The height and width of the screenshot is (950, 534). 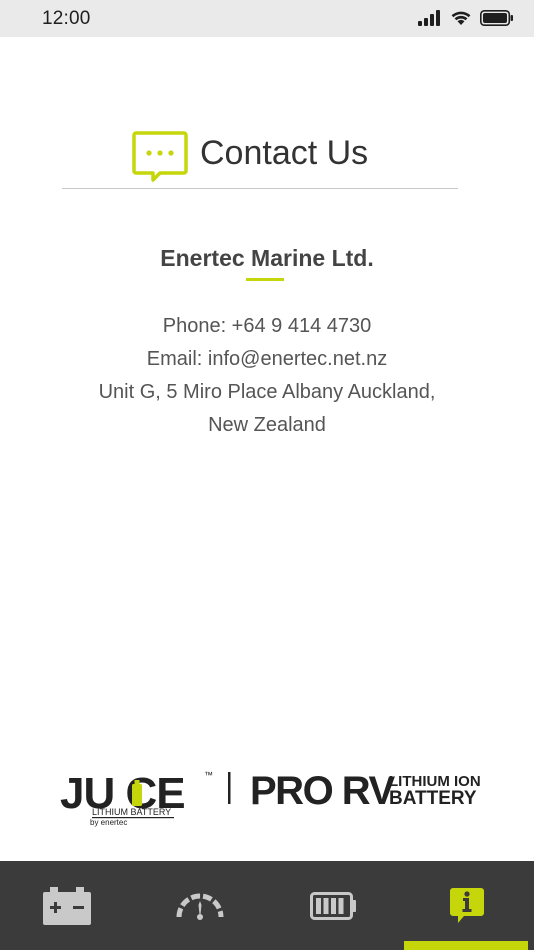 What do you see at coordinates (267, 359) in the screenshot?
I see `contact-email: Email: info@enertec.net.nz` at bounding box center [267, 359].